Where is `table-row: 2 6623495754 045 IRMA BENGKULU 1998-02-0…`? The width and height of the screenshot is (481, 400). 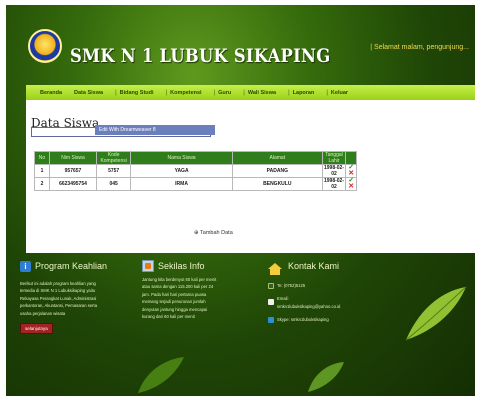
table-row: 2 6623495754 045 IRMA BENGKULU 1998-02-0… is located at coordinates (195, 184).